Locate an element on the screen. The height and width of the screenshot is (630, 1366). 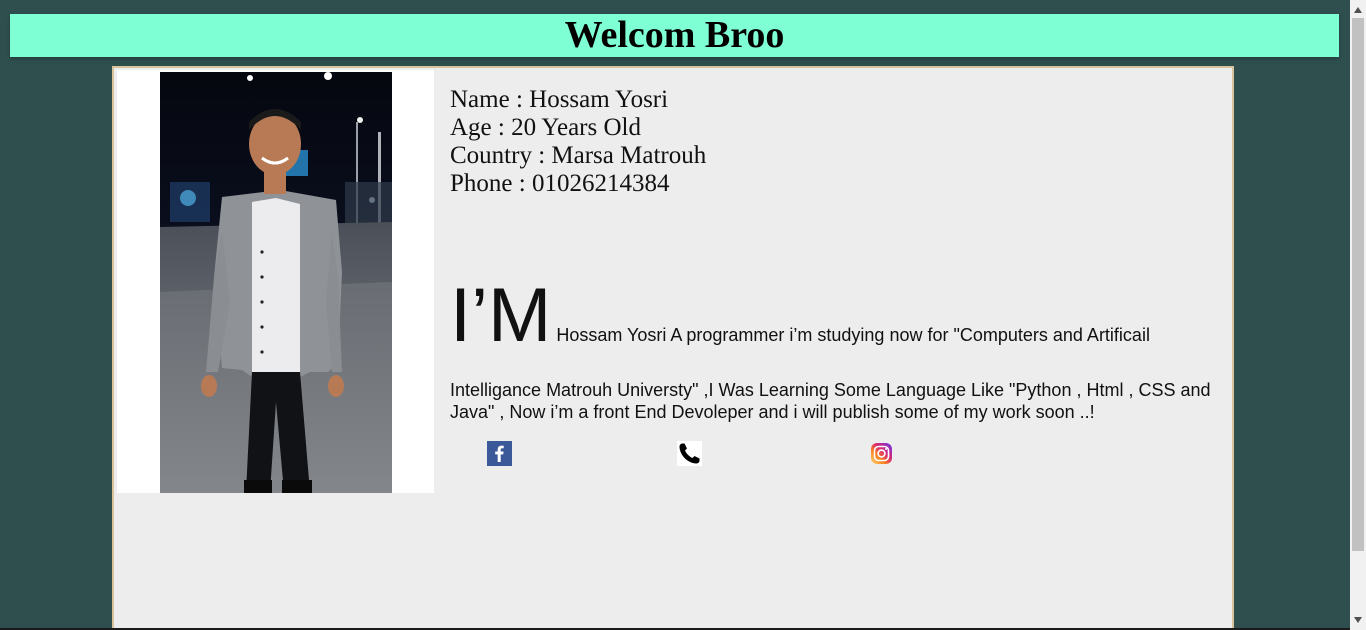
name-line: Name : Hossam Yosri is located at coordinates (559, 99).